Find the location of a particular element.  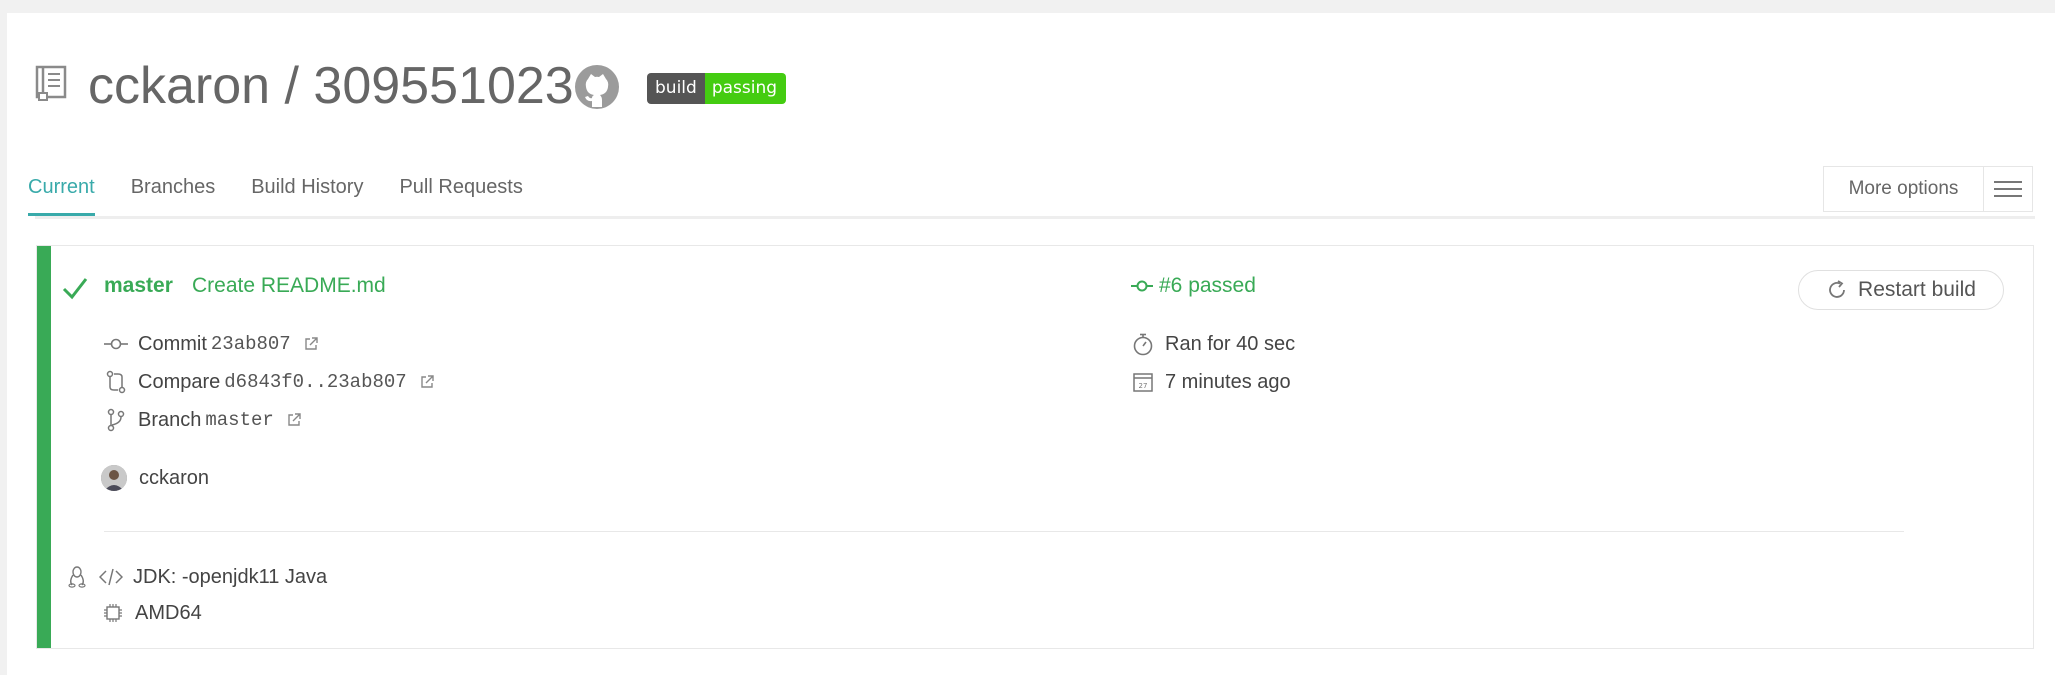

stopwatch-icon is located at coordinates (1143, 344).